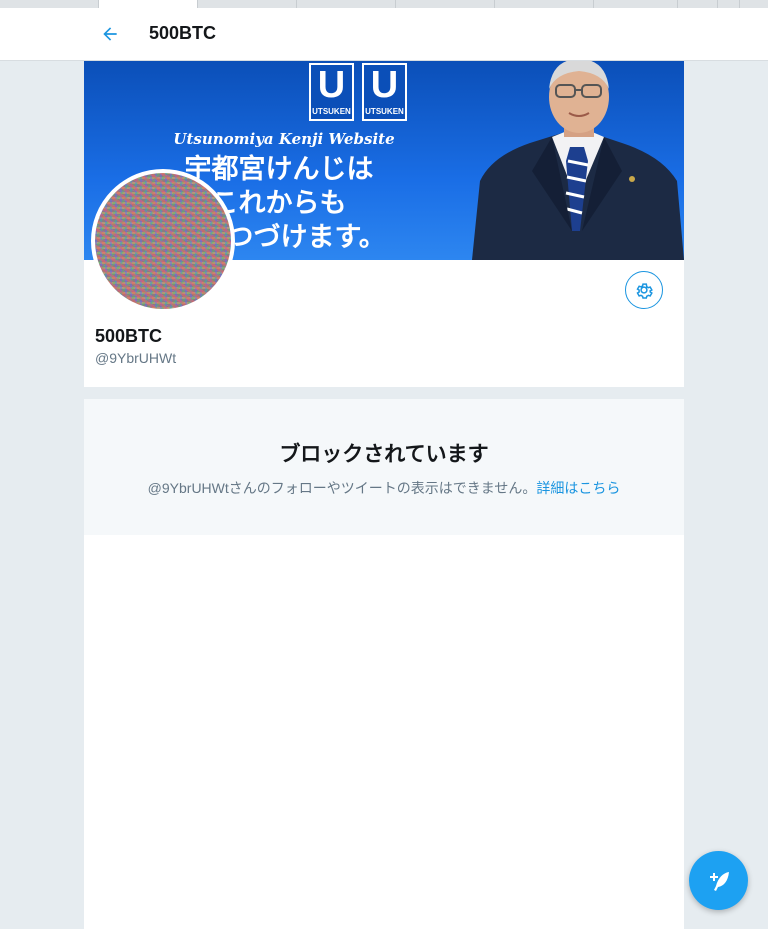  What do you see at coordinates (136, 358) in the screenshot?
I see `profile-handle: @9YbrUHWt` at bounding box center [136, 358].